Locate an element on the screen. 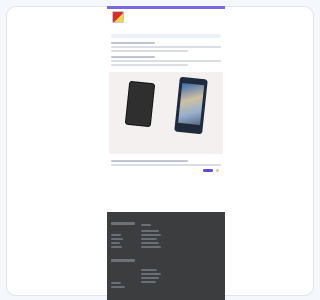 The height and width of the screenshot is (300, 320). post-controls is located at coordinates (166, 171).